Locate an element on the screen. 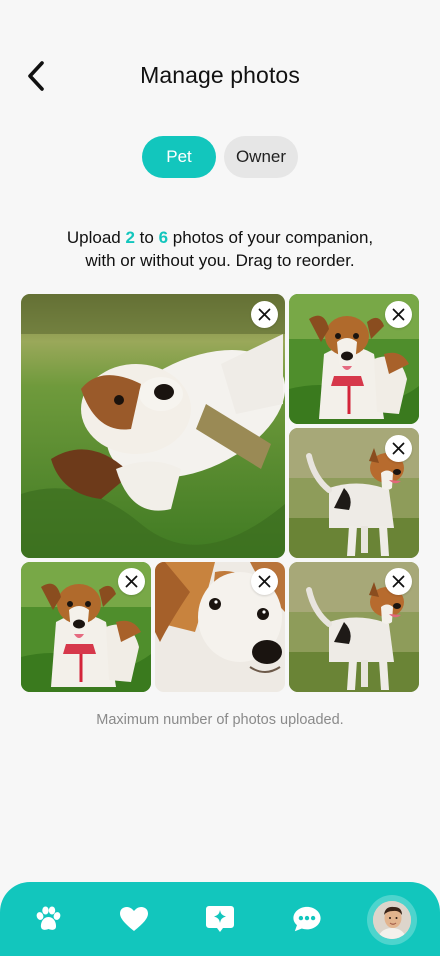 Image resolution: width=440 pixels, height=956 pixels. nav-item-likes is located at coordinates (134, 919).